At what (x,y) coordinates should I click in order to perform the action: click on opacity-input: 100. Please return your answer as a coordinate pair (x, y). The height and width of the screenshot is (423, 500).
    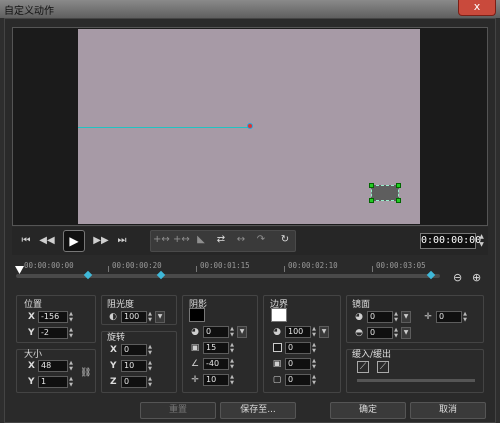
    Looking at the image, I should click on (134, 317).